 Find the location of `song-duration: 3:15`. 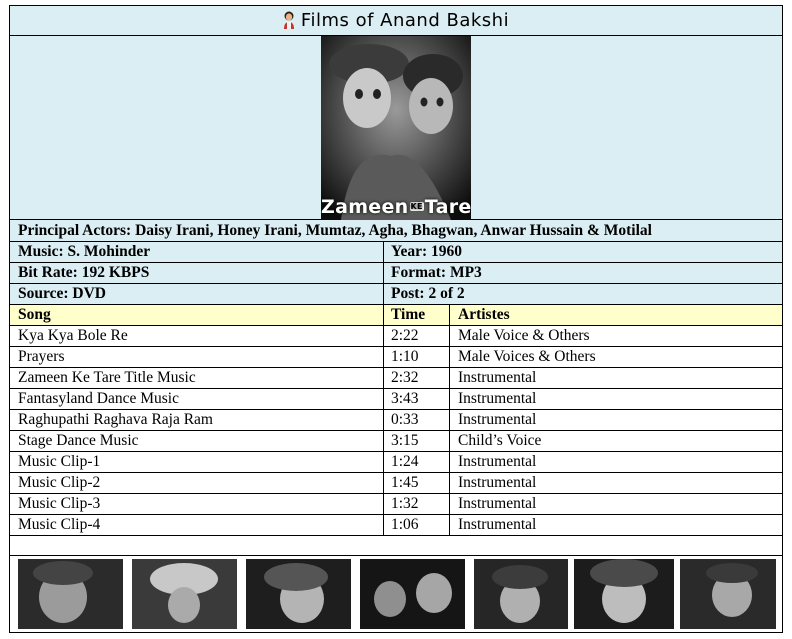

song-duration: 3:15 is located at coordinates (405, 440).